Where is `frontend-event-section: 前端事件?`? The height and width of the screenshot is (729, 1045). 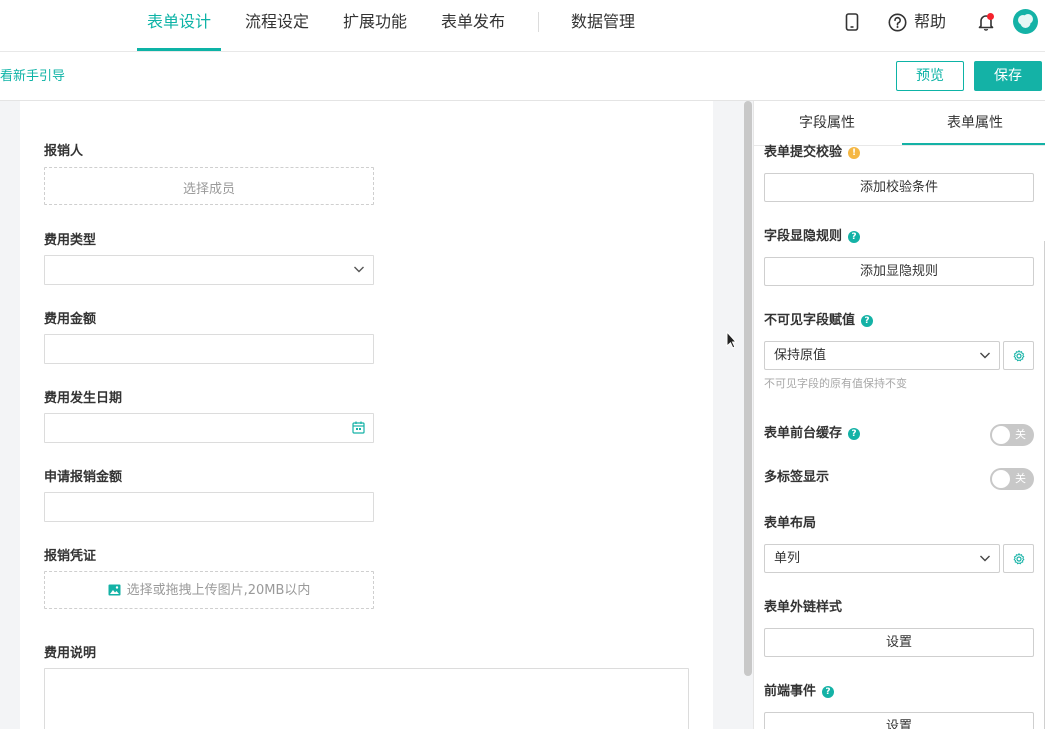
frontend-event-section: 前端事件? is located at coordinates (799, 692).